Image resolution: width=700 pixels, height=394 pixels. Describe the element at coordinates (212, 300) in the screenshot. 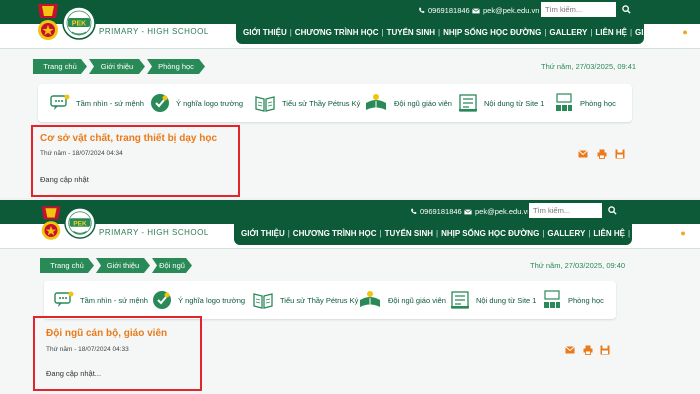

I see `menu-item-label: Ý nghĩa logo trường` at that location.